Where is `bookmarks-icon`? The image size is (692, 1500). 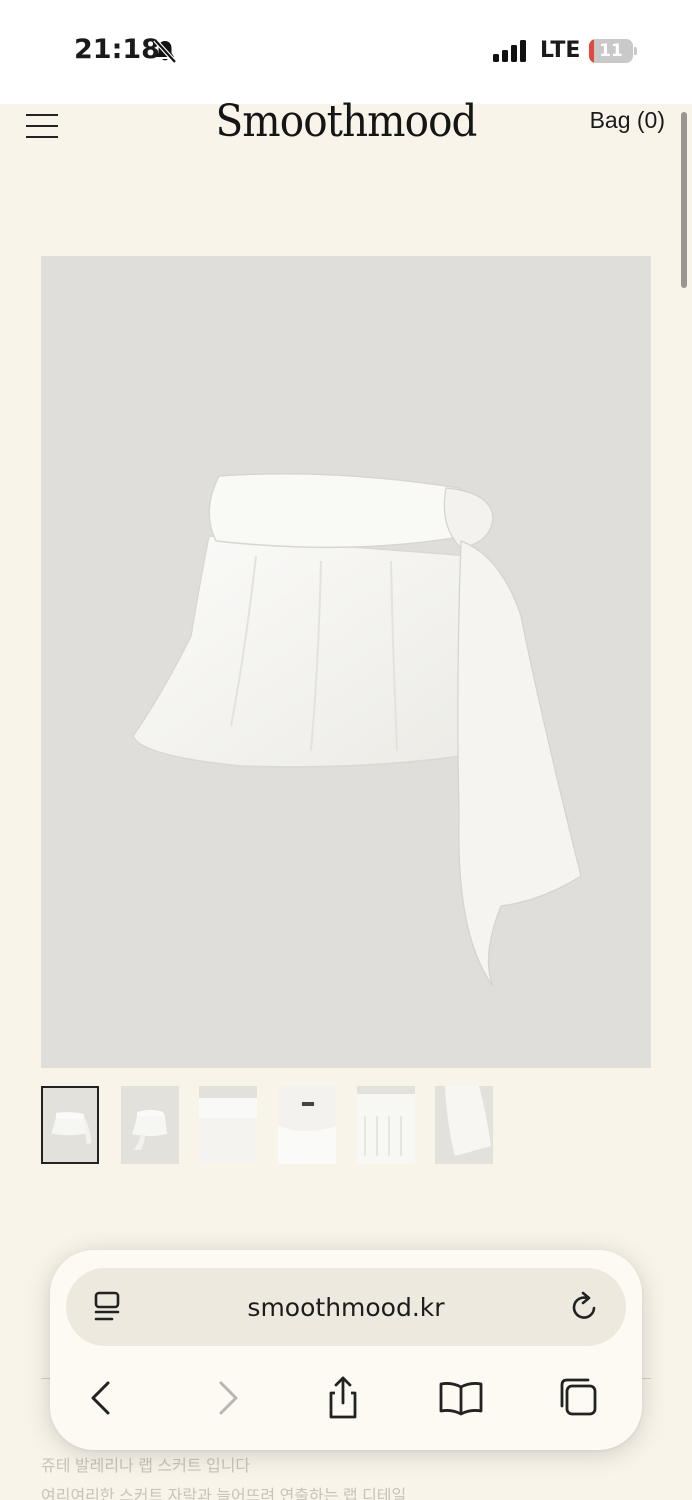
bookmarks-icon is located at coordinates (461, 1398).